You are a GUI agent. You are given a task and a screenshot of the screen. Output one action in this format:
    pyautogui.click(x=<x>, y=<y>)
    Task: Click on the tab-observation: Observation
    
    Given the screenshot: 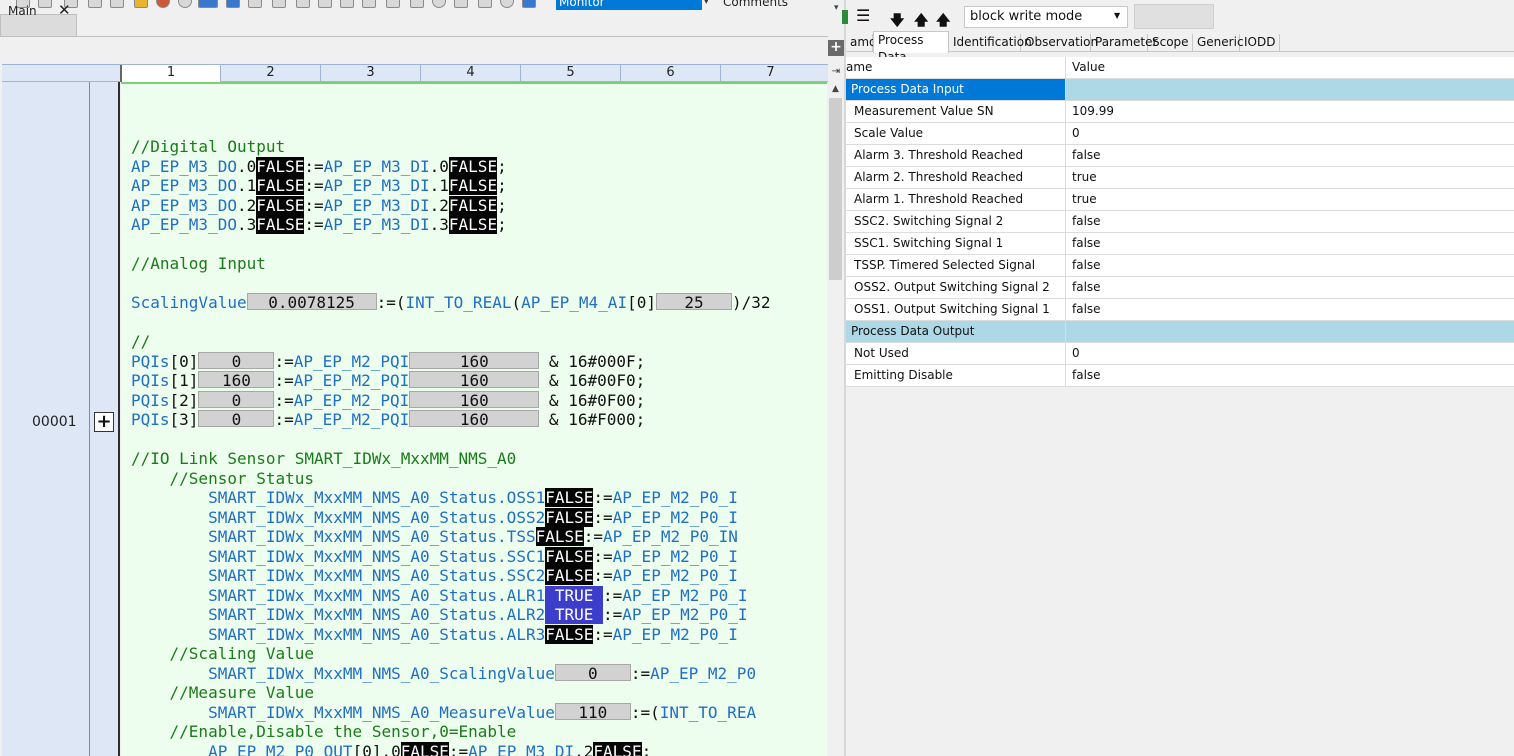 What is the action you would take?
    pyautogui.click(x=1059, y=43)
    